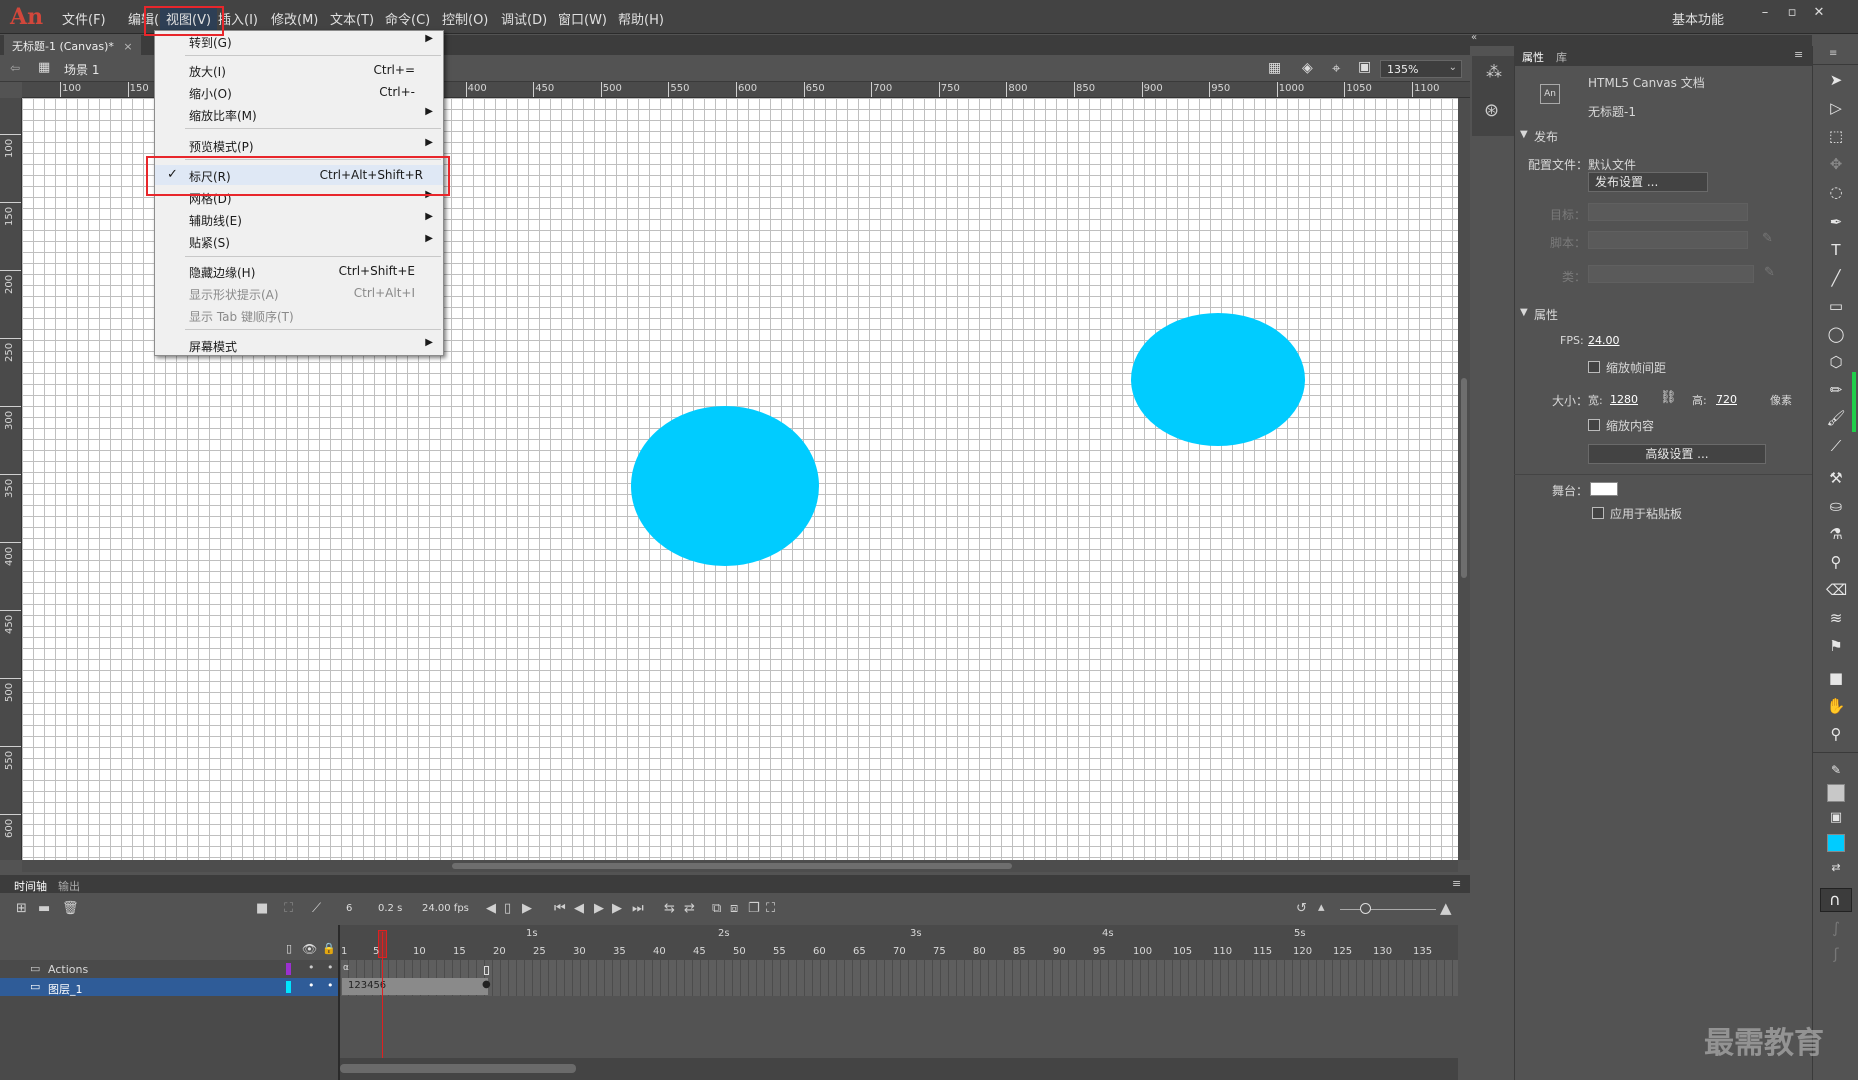 This screenshot has height=1080, width=1858. What do you see at coordinates (1307, 68) in the screenshot?
I see `edit-symbol-icon: ◈` at bounding box center [1307, 68].